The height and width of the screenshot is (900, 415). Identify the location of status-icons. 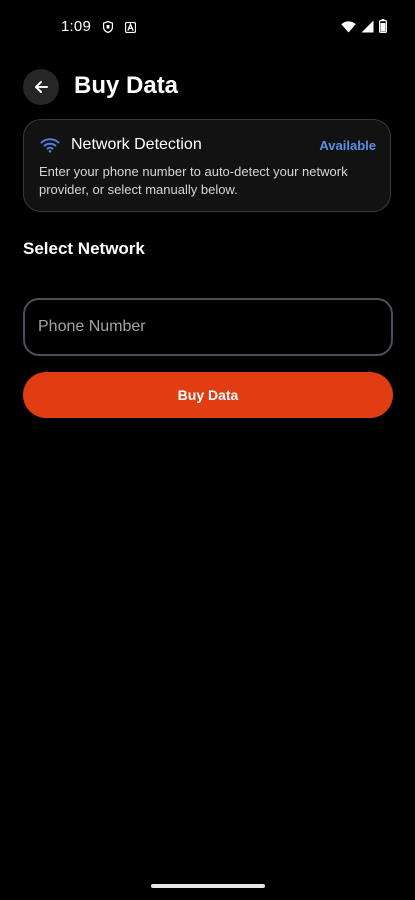
(364, 28).